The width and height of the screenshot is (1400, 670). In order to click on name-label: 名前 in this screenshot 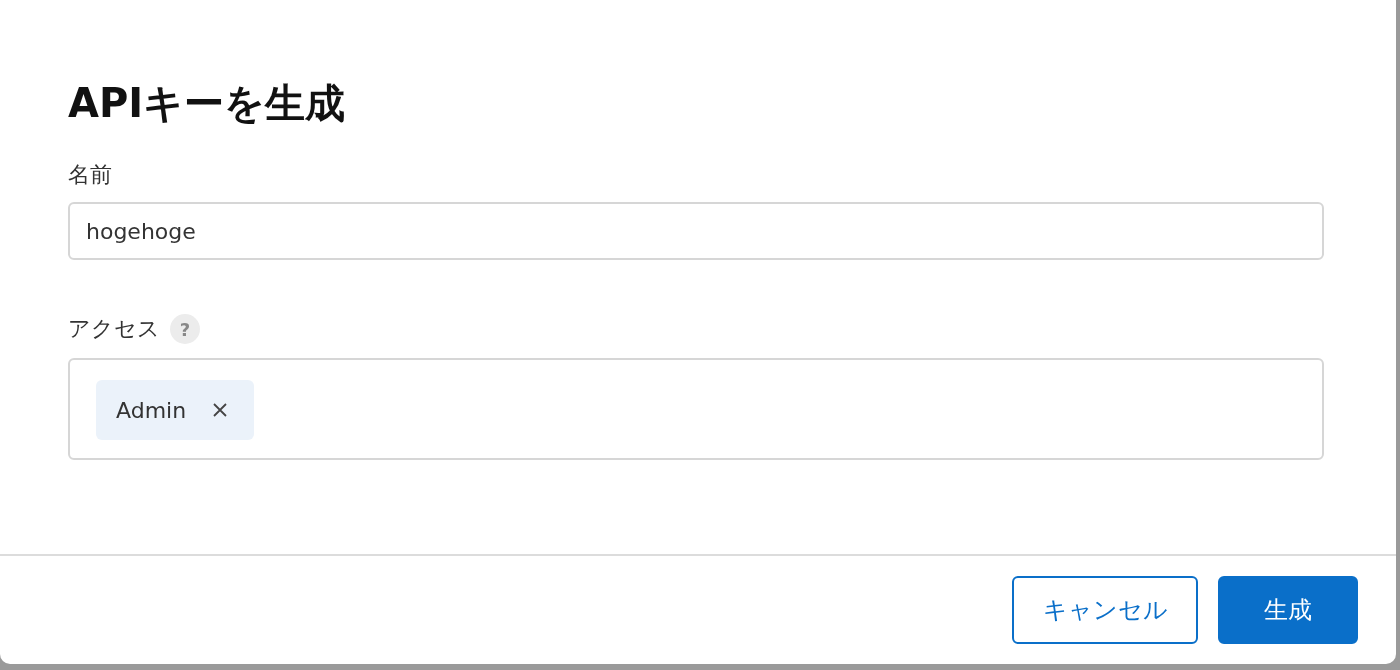, I will do `click(90, 175)`.